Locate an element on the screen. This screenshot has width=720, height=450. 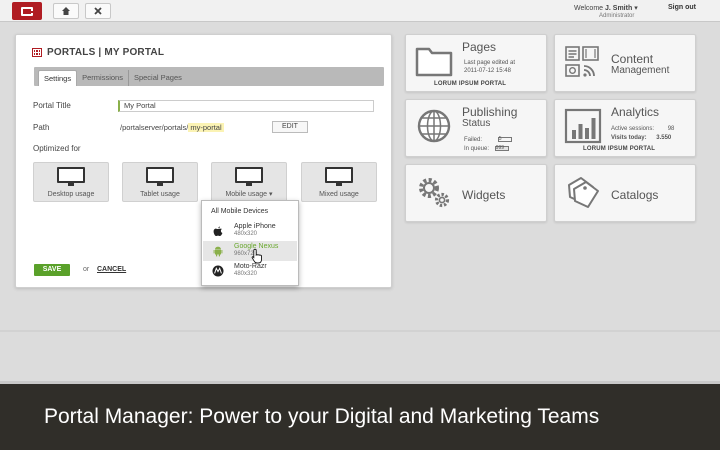
motorola-icon is located at coordinates (218, 271).